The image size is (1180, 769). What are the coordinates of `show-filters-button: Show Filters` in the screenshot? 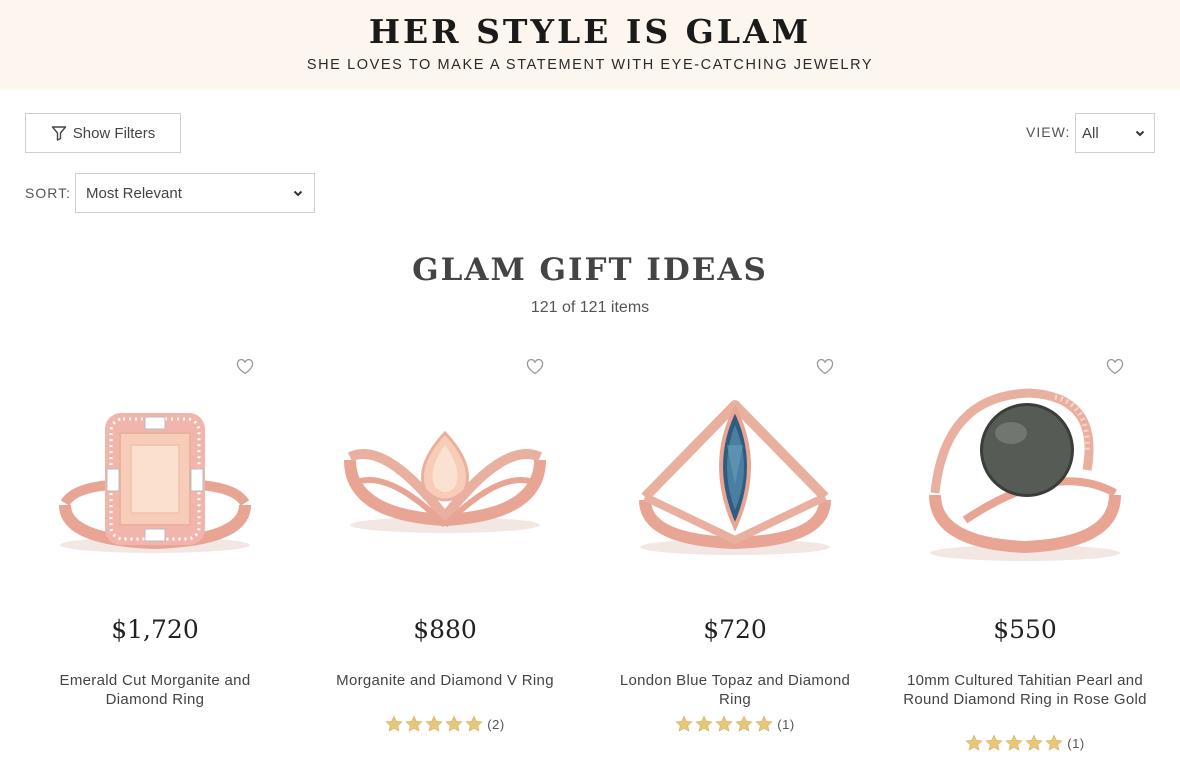 It's located at (103, 133).